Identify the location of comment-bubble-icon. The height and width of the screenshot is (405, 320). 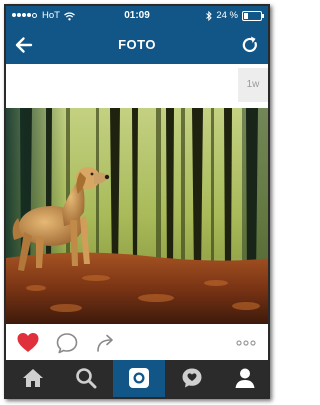
(67, 343).